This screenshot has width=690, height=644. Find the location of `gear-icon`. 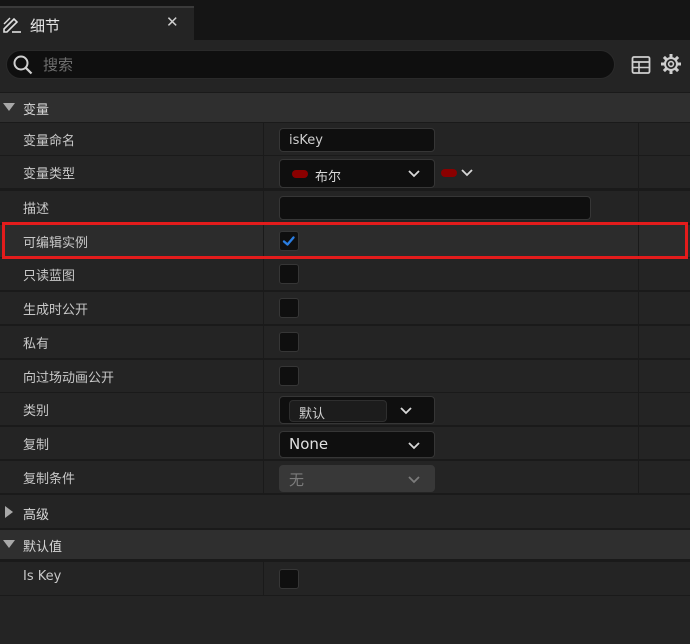

gear-icon is located at coordinates (671, 64).